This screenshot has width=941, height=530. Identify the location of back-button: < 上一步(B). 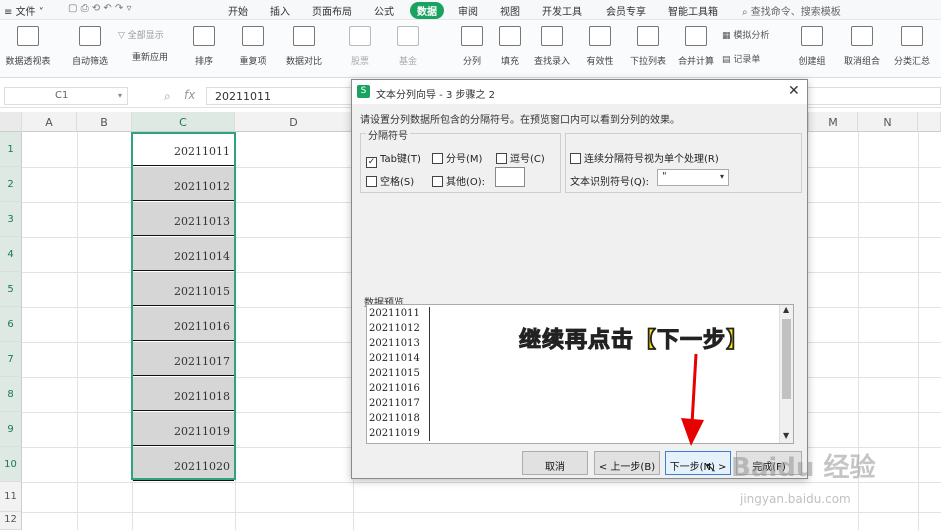
(627, 463).